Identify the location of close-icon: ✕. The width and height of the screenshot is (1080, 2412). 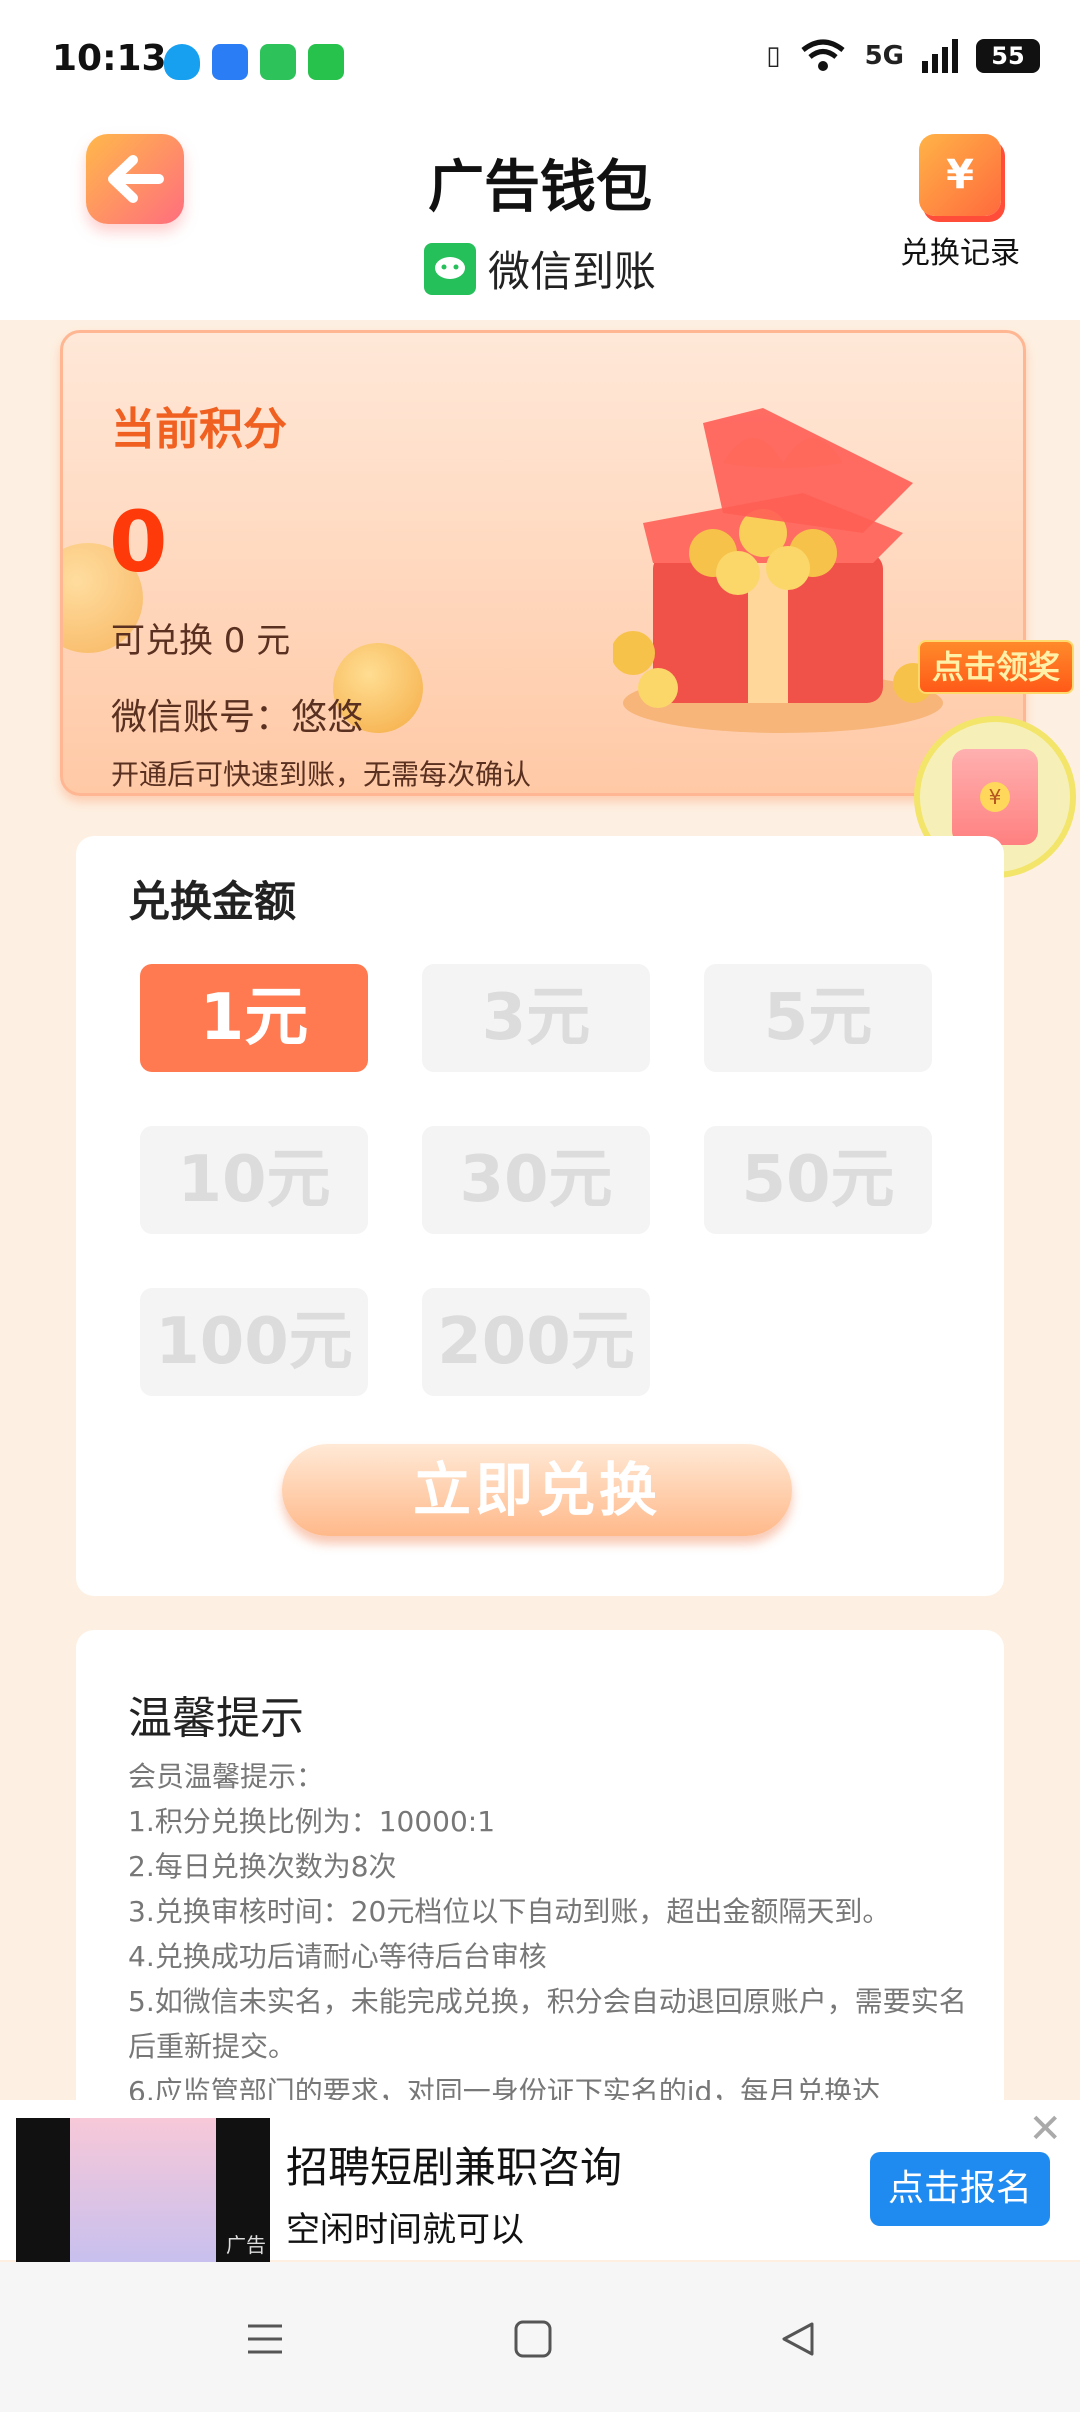
(1045, 2129).